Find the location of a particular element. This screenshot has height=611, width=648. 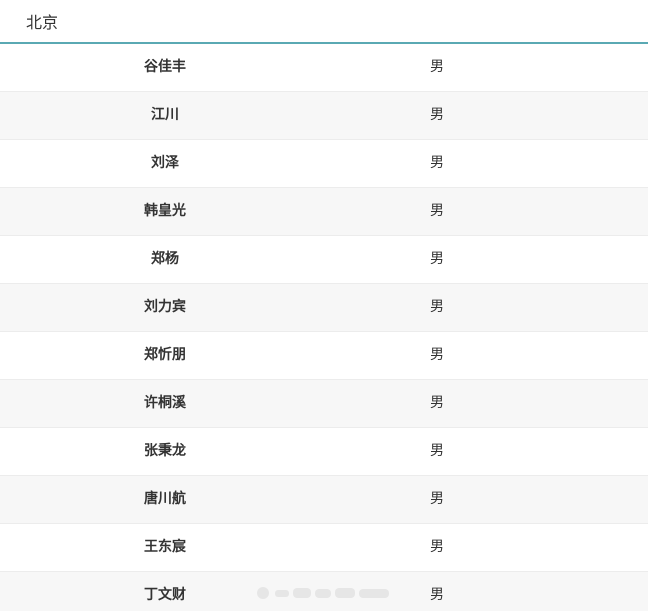

watermark-logo is located at coordinates (323, 593).